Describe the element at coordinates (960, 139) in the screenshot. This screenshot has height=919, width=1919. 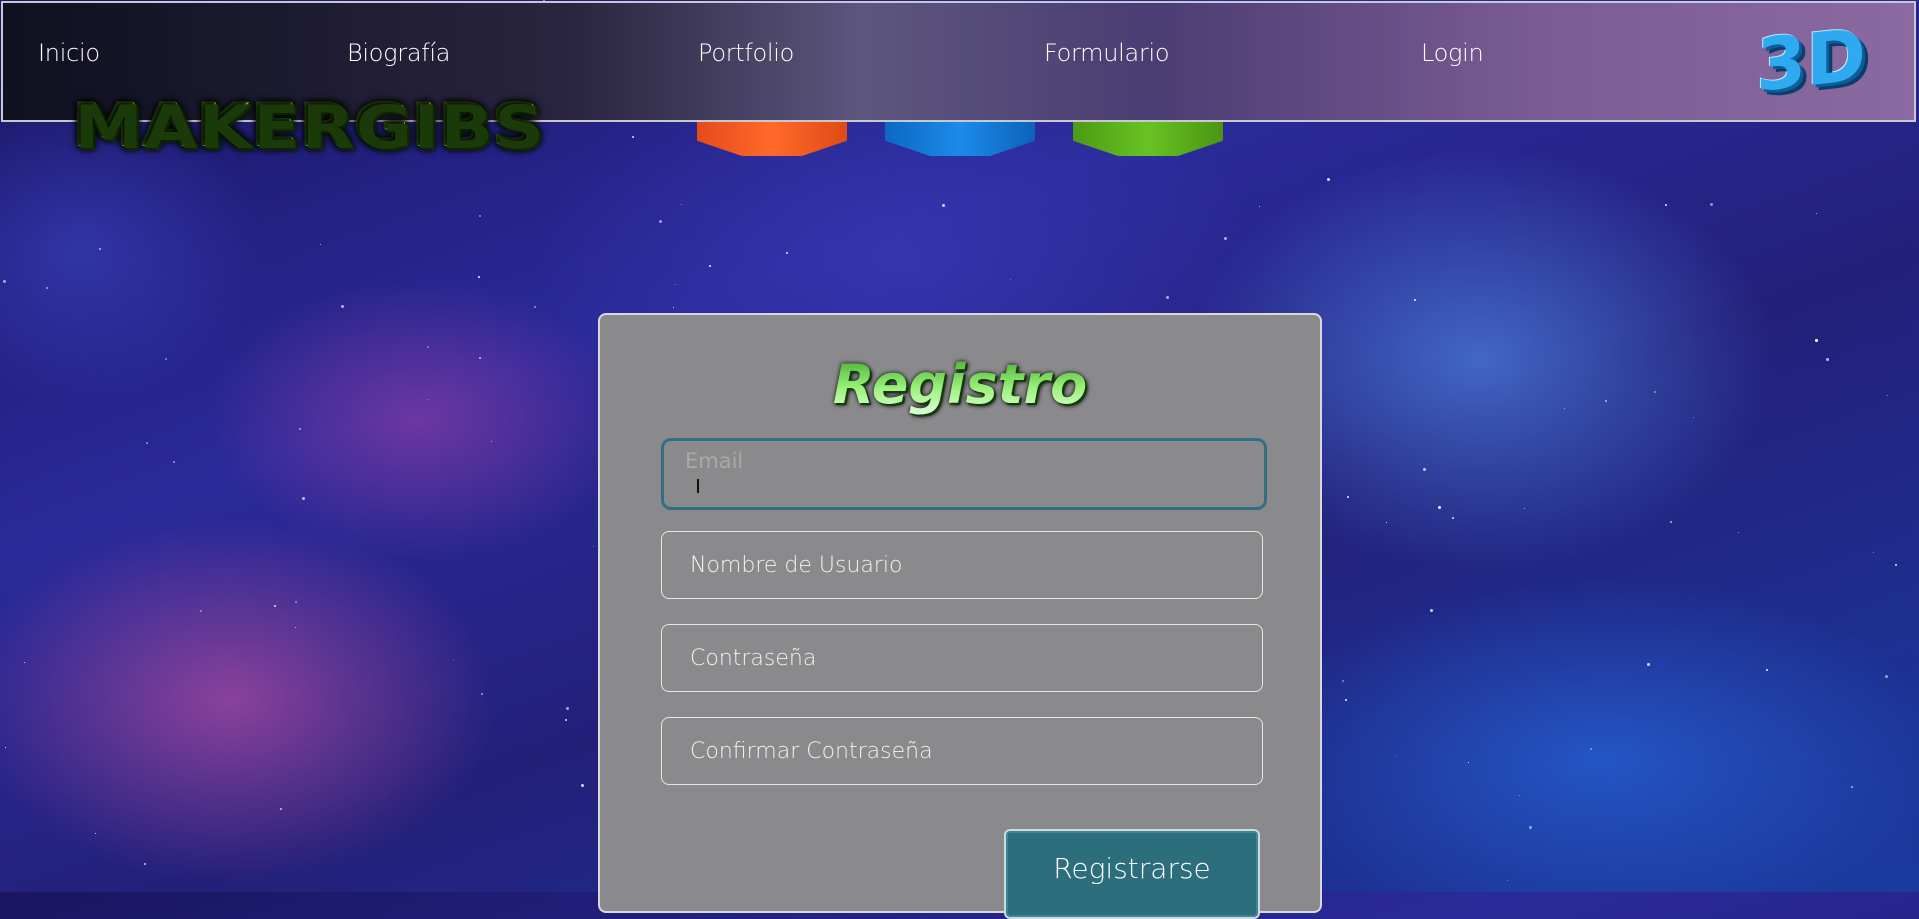
I see `blue-cube-icon` at that location.